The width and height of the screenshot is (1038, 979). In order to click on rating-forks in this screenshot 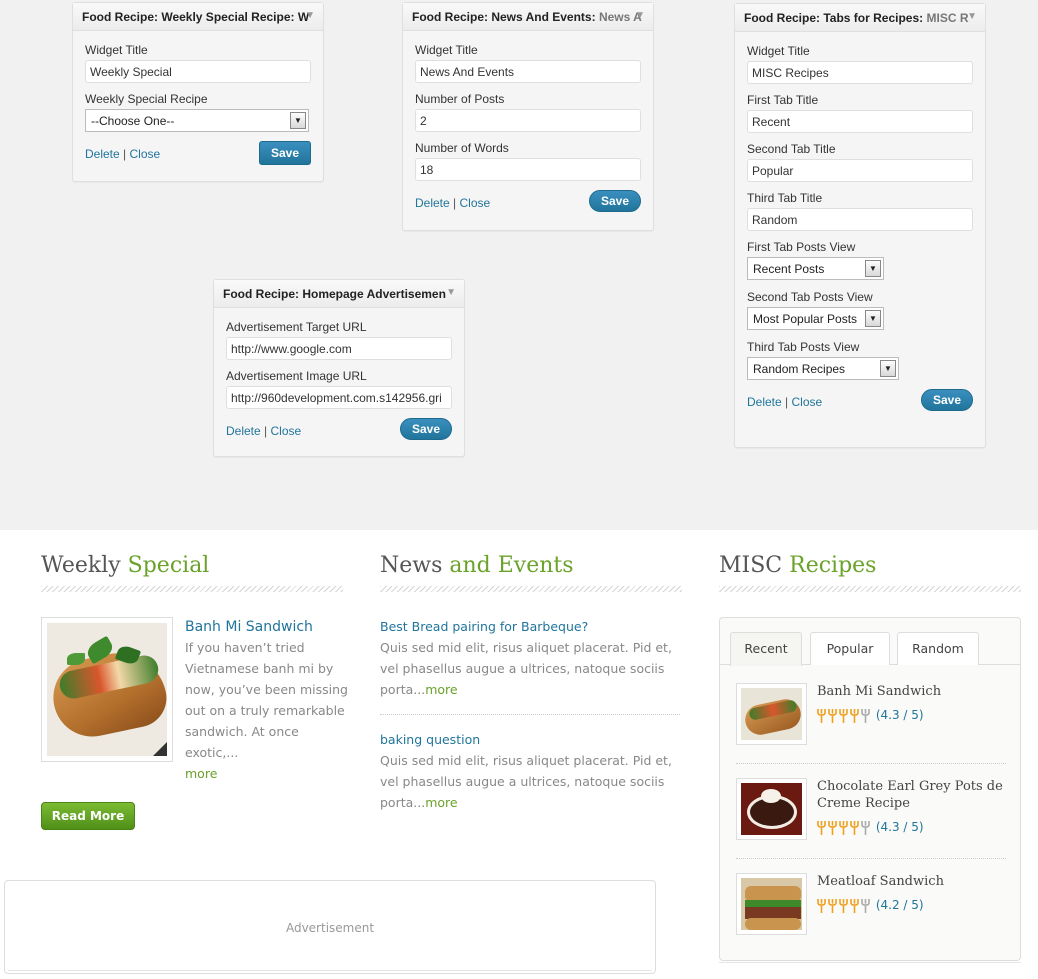, I will do `click(844, 827)`.